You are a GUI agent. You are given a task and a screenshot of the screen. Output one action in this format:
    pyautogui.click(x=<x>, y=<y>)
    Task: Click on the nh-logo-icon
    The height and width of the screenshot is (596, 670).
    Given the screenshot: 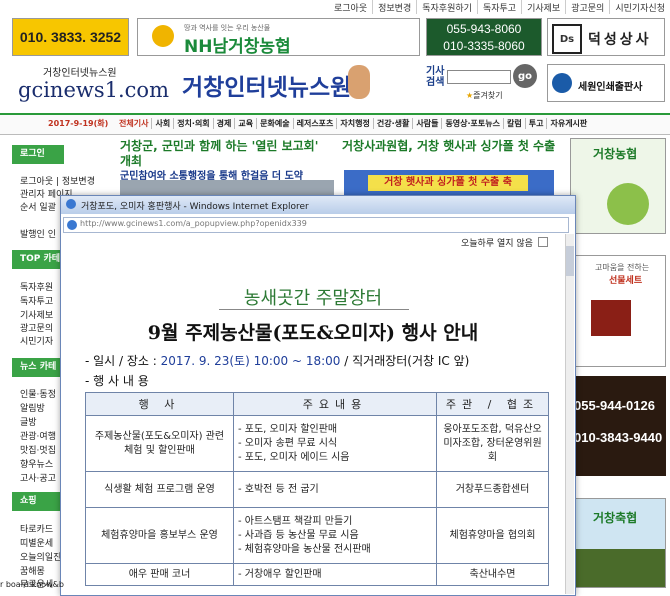 What is the action you would take?
    pyautogui.click(x=163, y=36)
    